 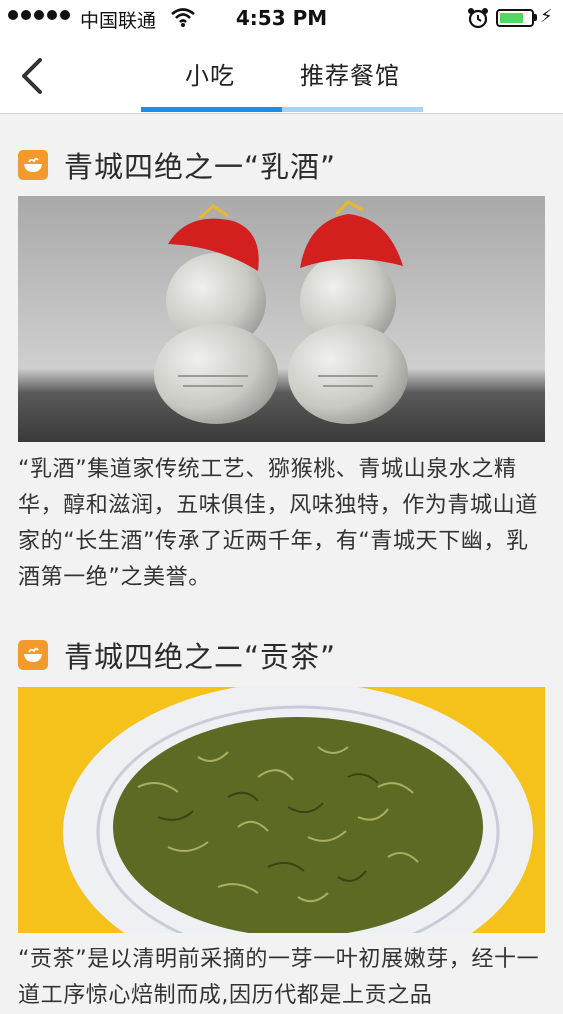 I want to click on battery-icon, so click(x=515, y=18).